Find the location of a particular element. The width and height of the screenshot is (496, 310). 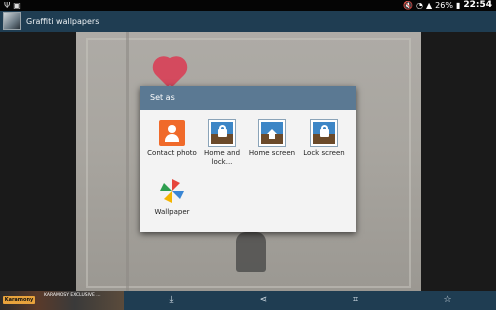

photo-divider is located at coordinates (127, 161).